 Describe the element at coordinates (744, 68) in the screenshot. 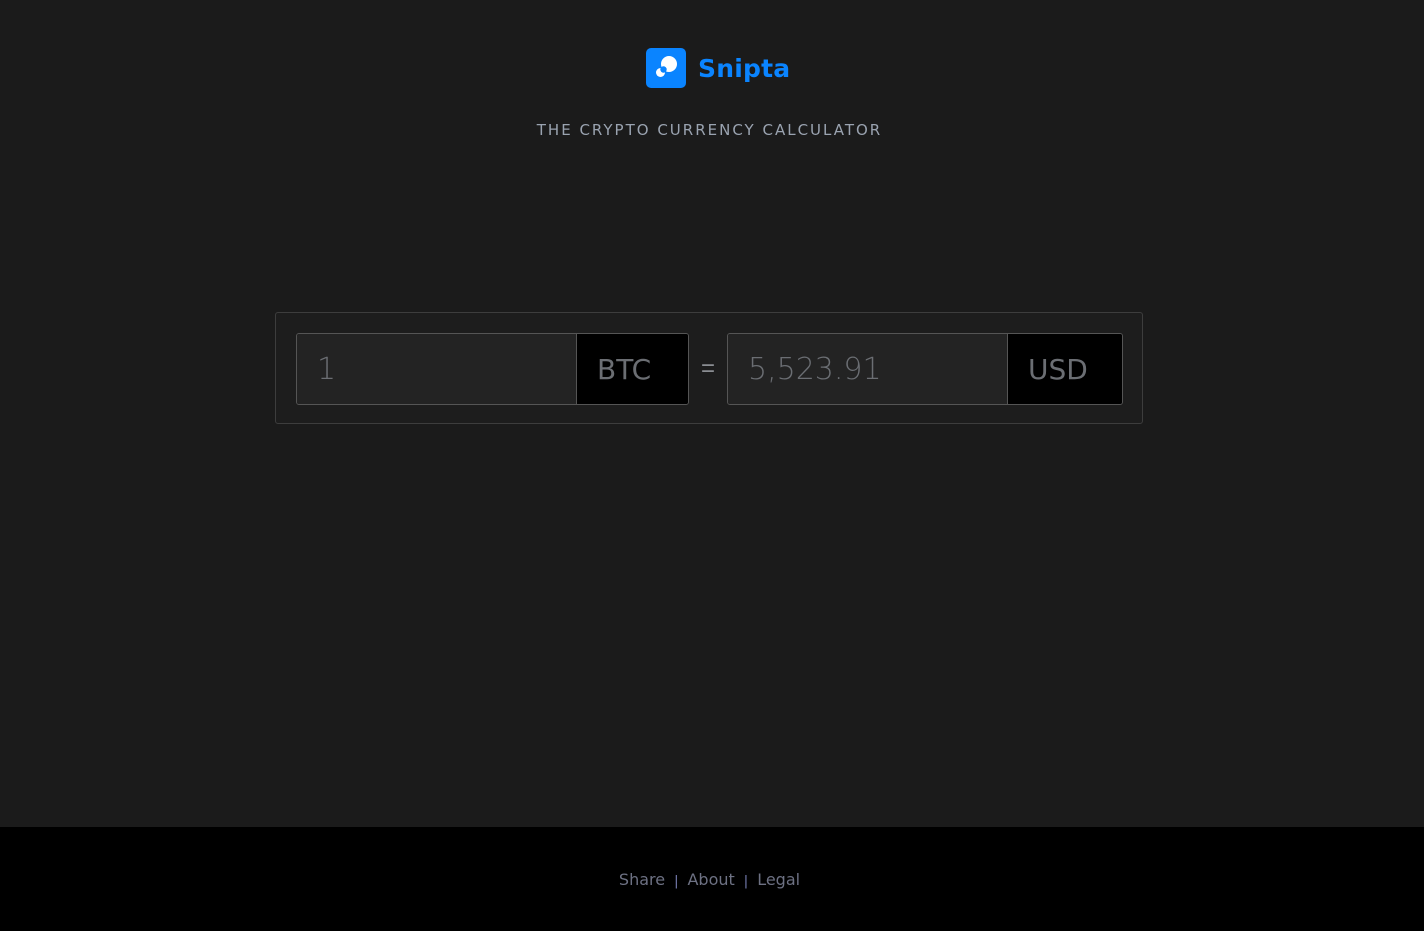

I see `brand-name: Snipta` at that location.